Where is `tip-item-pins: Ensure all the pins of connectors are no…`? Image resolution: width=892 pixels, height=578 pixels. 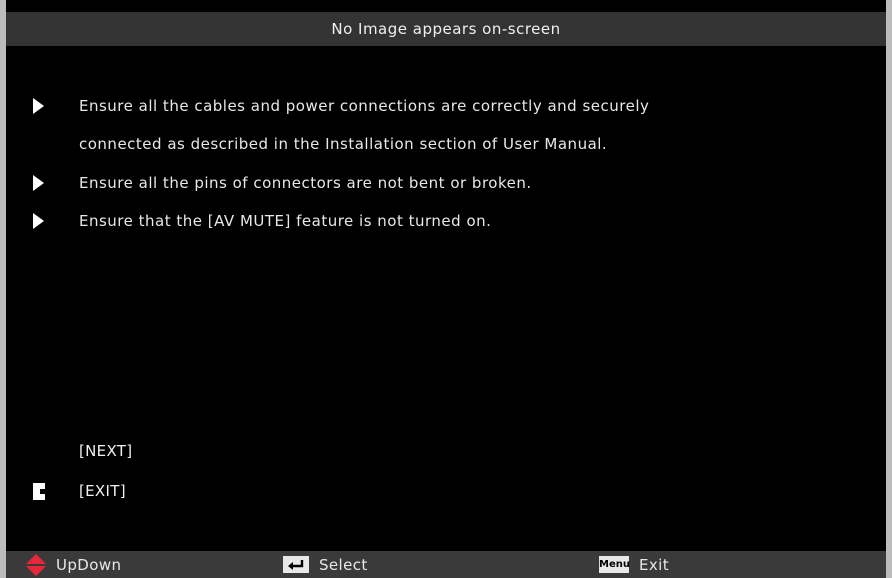
tip-item-pins: Ensure all the pins of connectors are no… is located at coordinates (446, 183).